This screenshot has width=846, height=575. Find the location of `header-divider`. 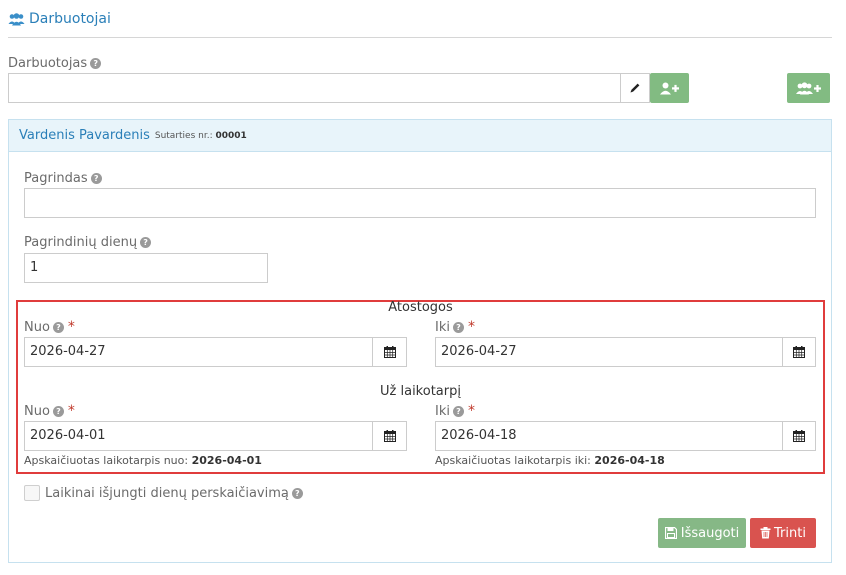

header-divider is located at coordinates (420, 37).